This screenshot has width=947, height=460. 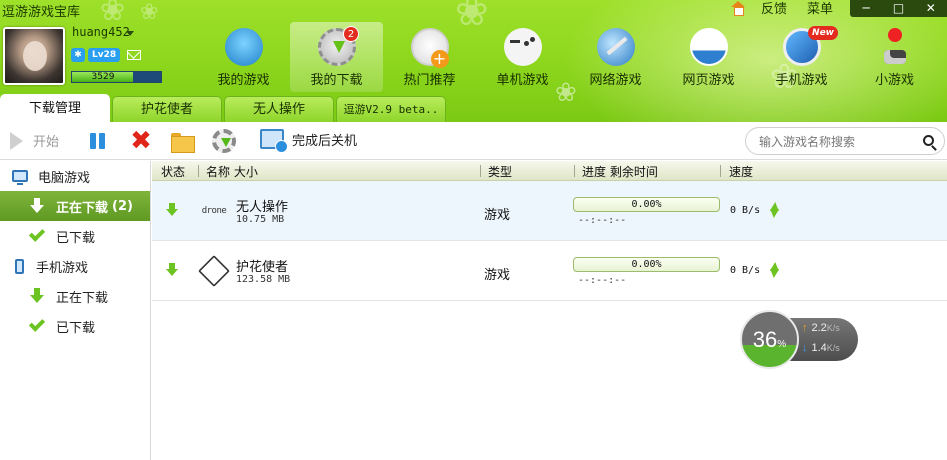 I want to click on sidebar: 电脑游戏 正在下载 (2) 已下载 手机游戏 正在下载 已下载, so click(x=75, y=310).